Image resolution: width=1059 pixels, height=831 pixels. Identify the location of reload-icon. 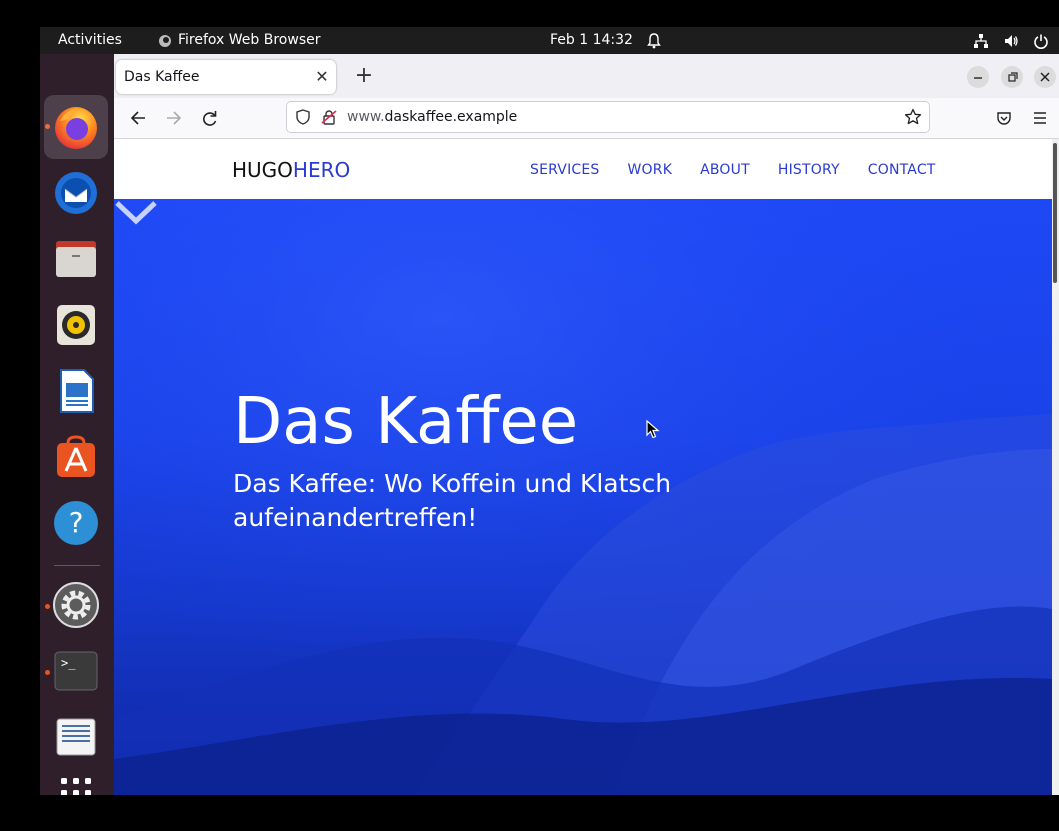
(210, 118).